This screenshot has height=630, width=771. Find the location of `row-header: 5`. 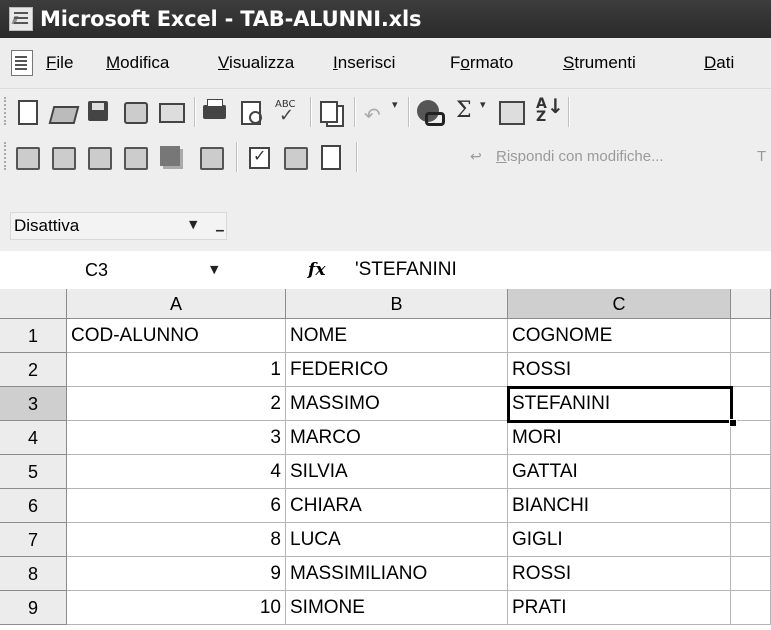

row-header: 5 is located at coordinates (33, 472).